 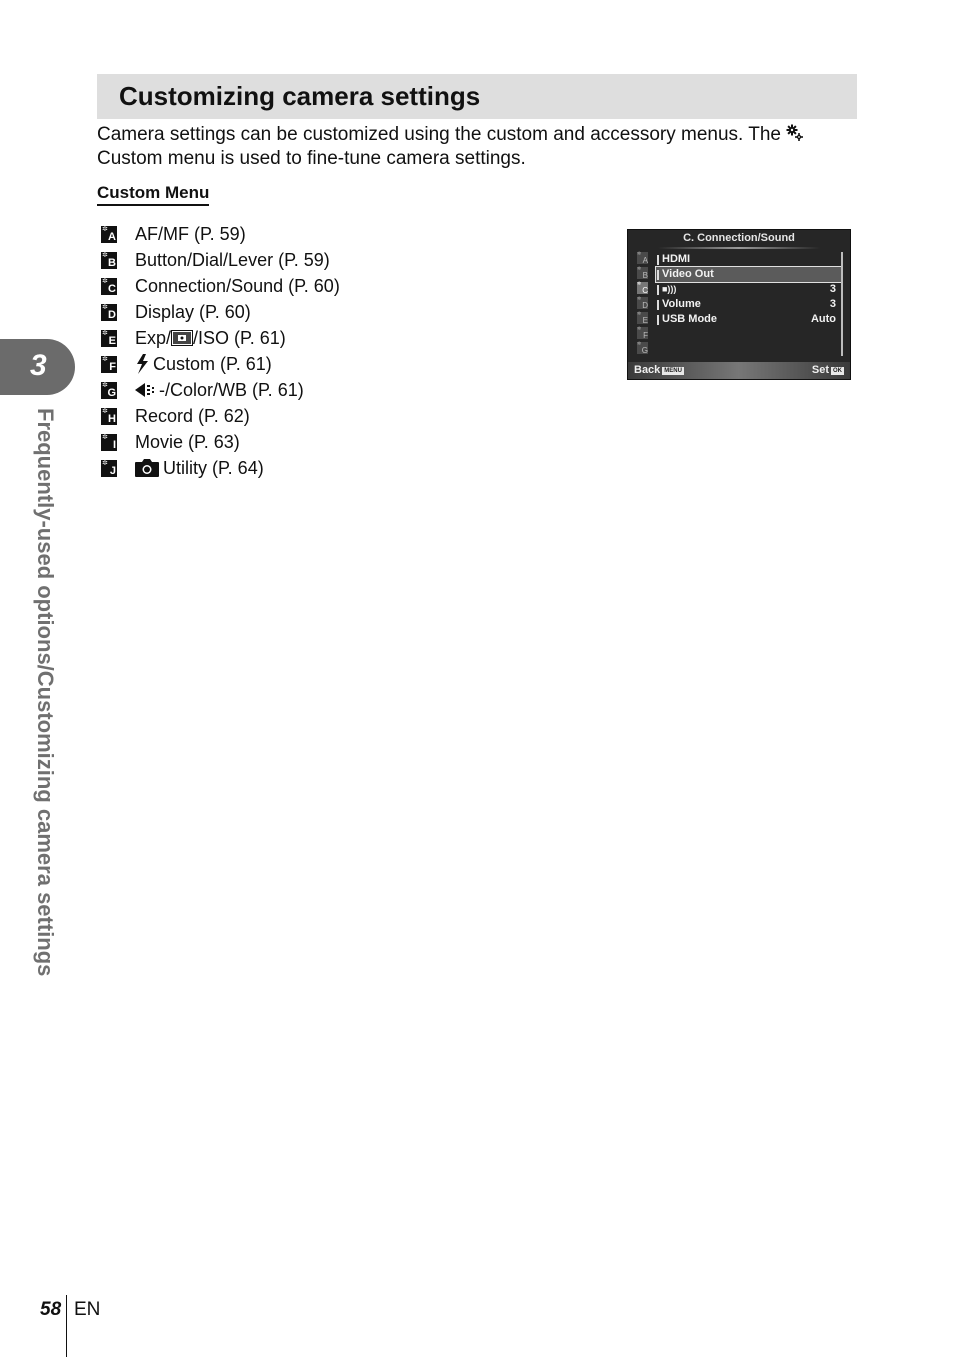 I want to click on screen-footer: Back MENU Set OK, so click(x=739, y=370).